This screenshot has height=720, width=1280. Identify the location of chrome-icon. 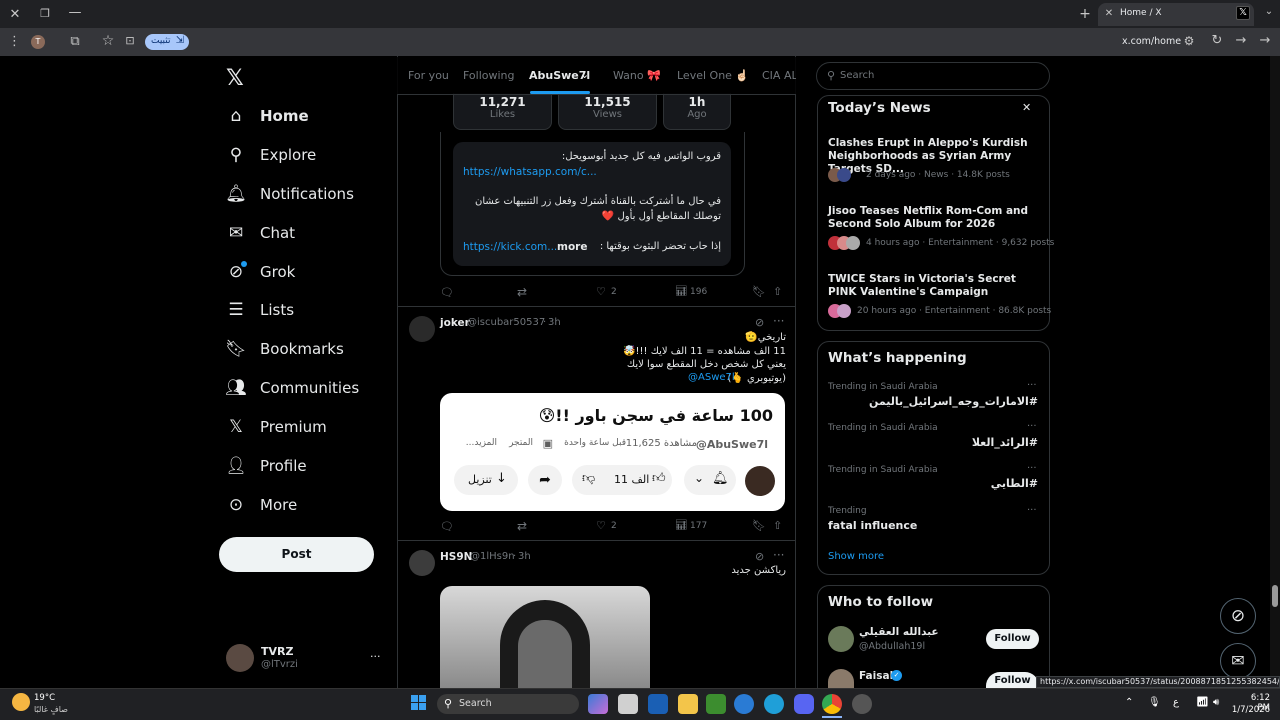
(832, 704).